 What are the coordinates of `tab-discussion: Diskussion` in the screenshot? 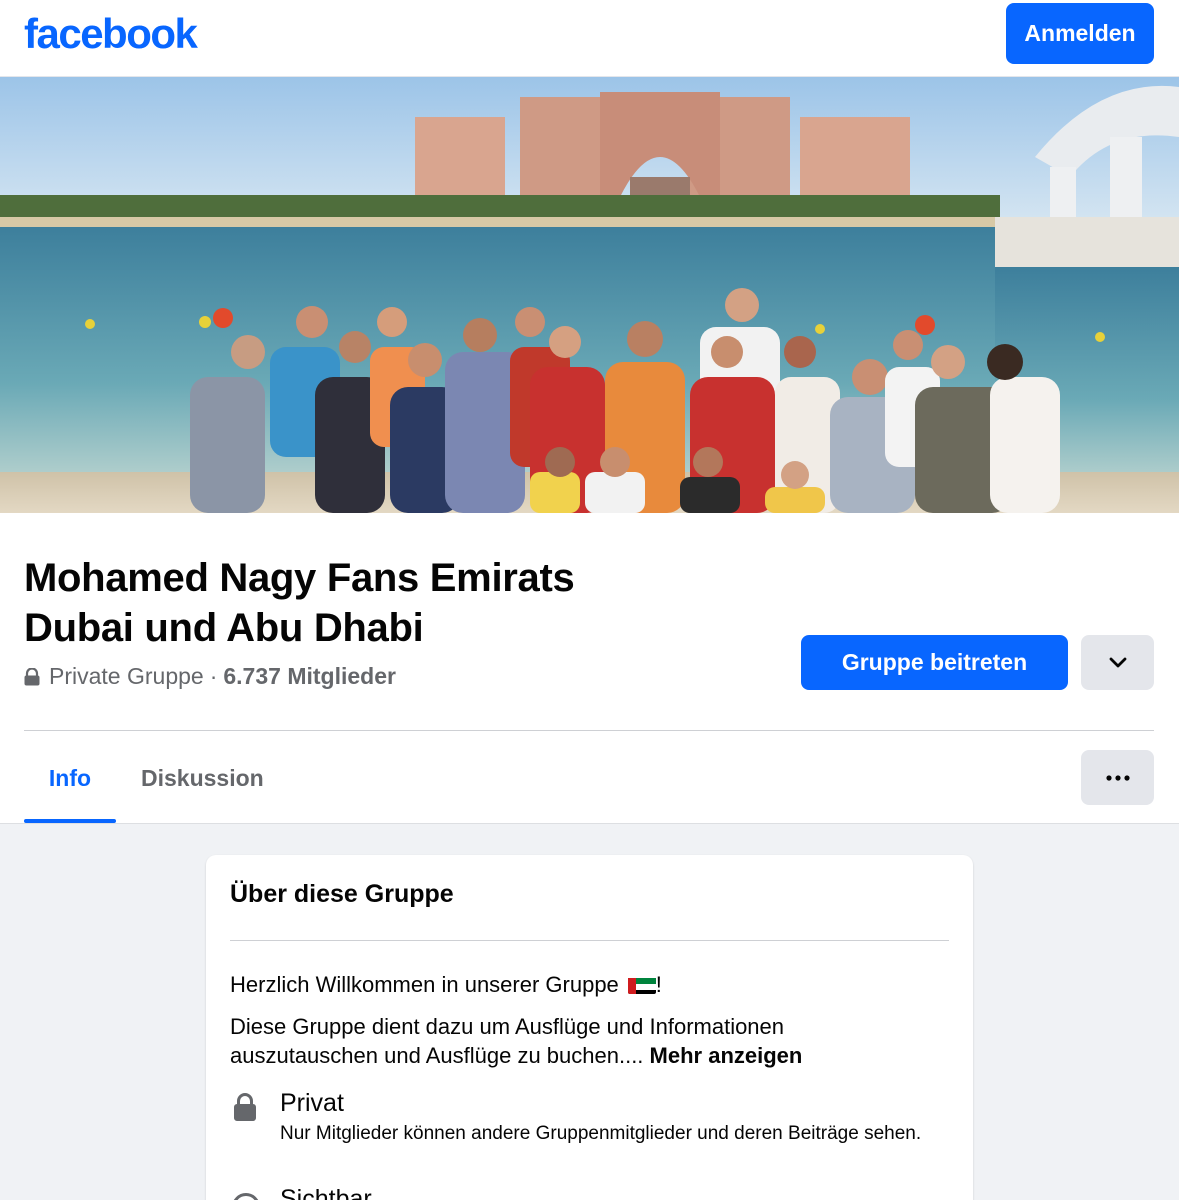 It's located at (202, 787).